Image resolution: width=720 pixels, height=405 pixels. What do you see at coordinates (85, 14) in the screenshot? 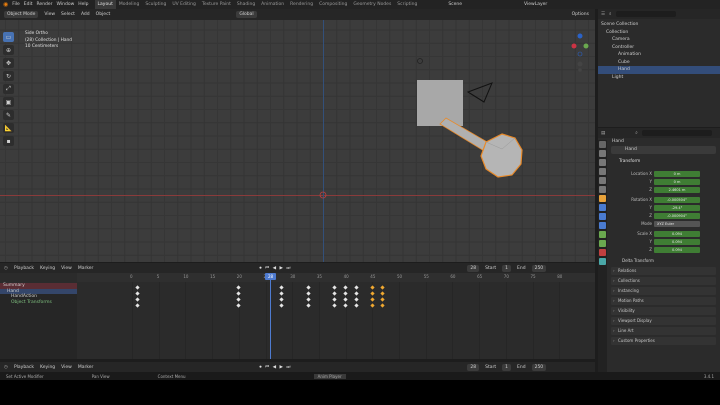
I see `add-menu: Add` at bounding box center [85, 14].